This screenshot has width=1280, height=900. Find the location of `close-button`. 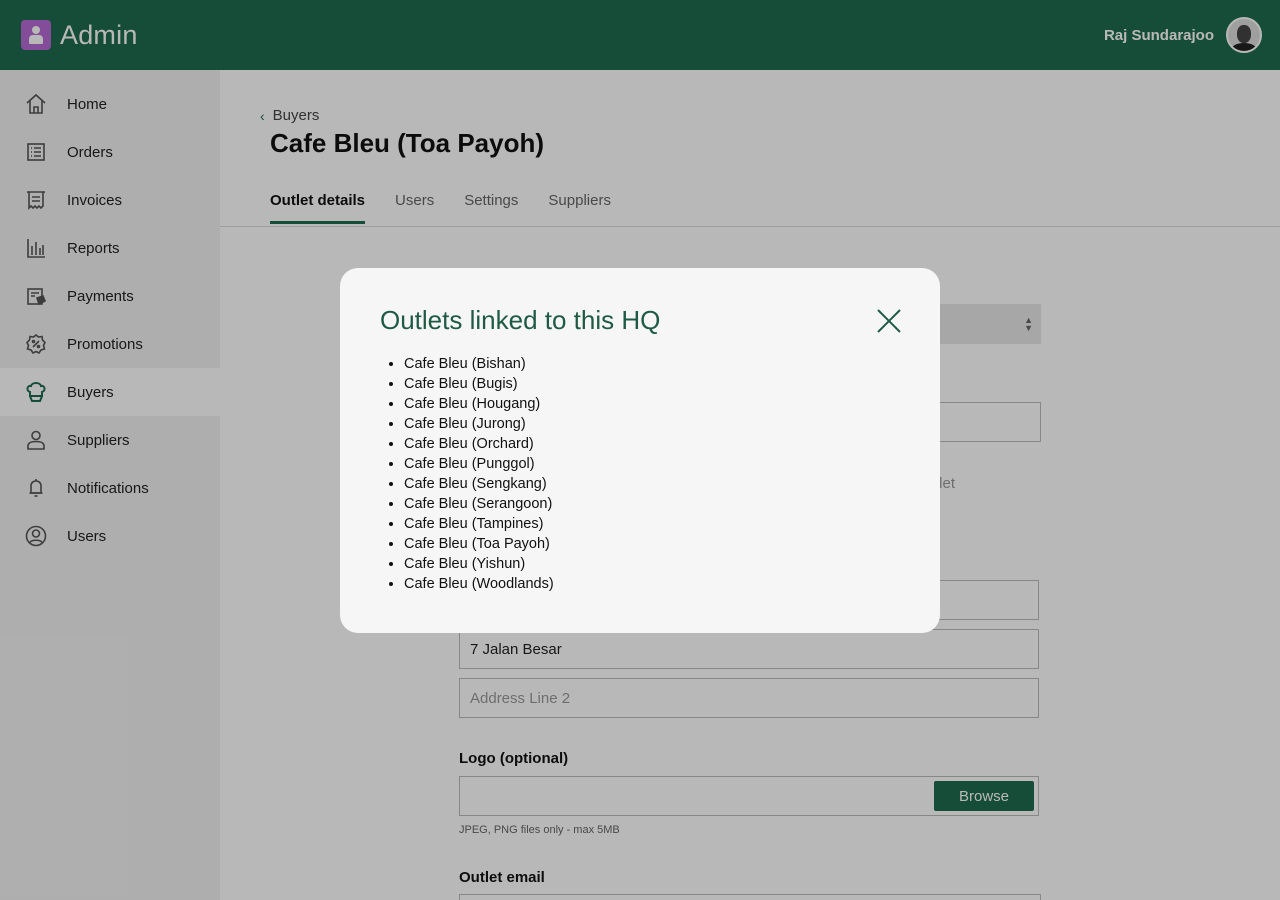

close-button is located at coordinates (889, 321).